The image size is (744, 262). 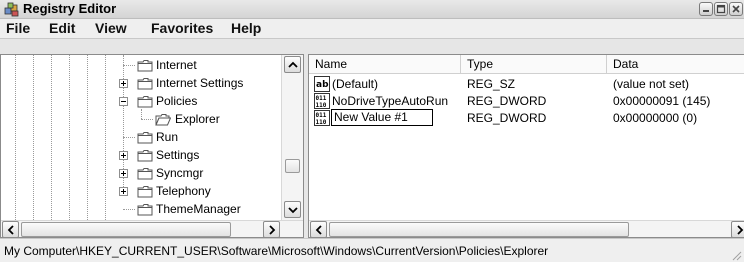 I want to click on folder-open-icon, so click(x=163, y=120).